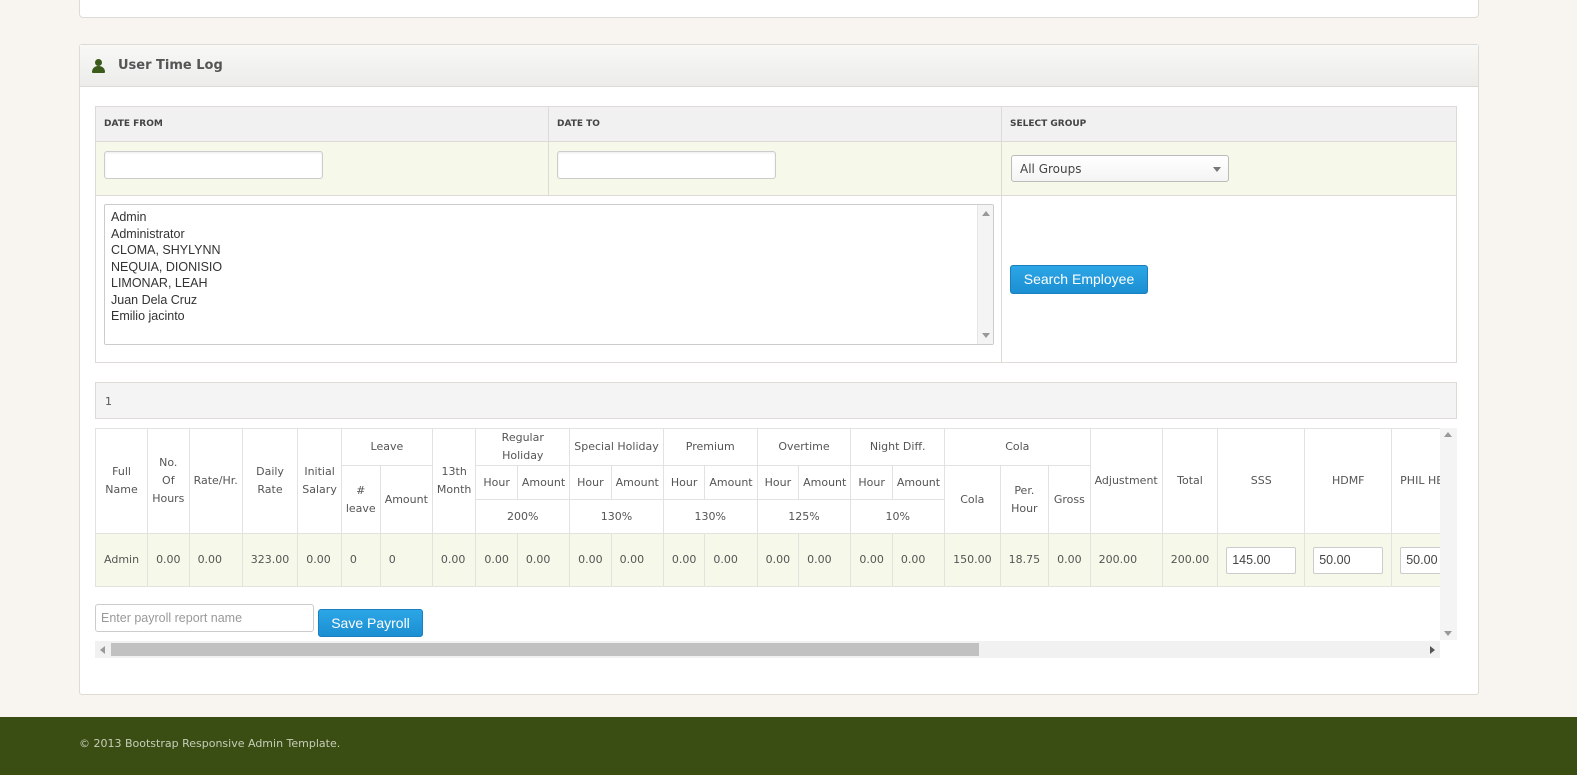  Describe the element at coordinates (666, 165) in the screenshot. I see `date-to-input` at that location.